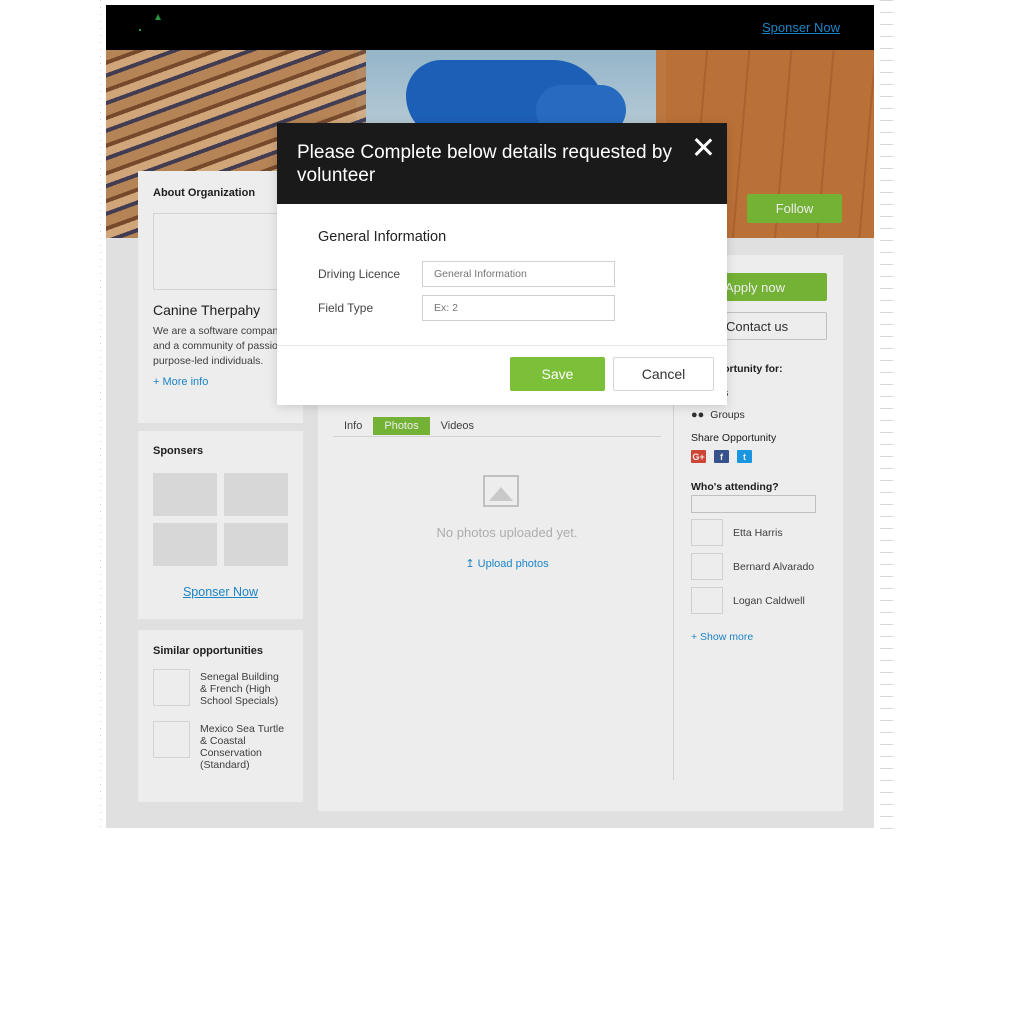 The width and height of the screenshot is (1024, 1024). What do you see at coordinates (102, 415) in the screenshot?
I see `guide-dots-left` at bounding box center [102, 415].